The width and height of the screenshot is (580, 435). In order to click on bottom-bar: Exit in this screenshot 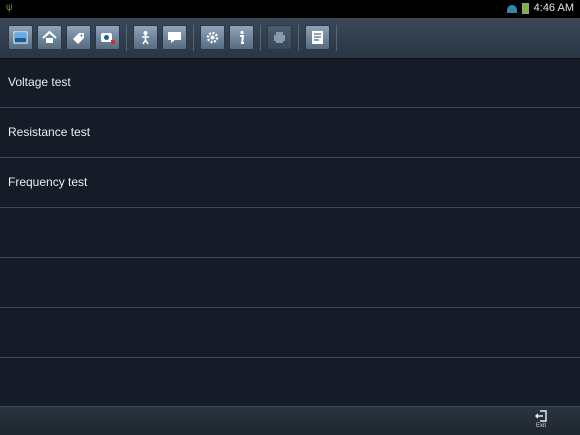, I will do `click(290, 420)`.